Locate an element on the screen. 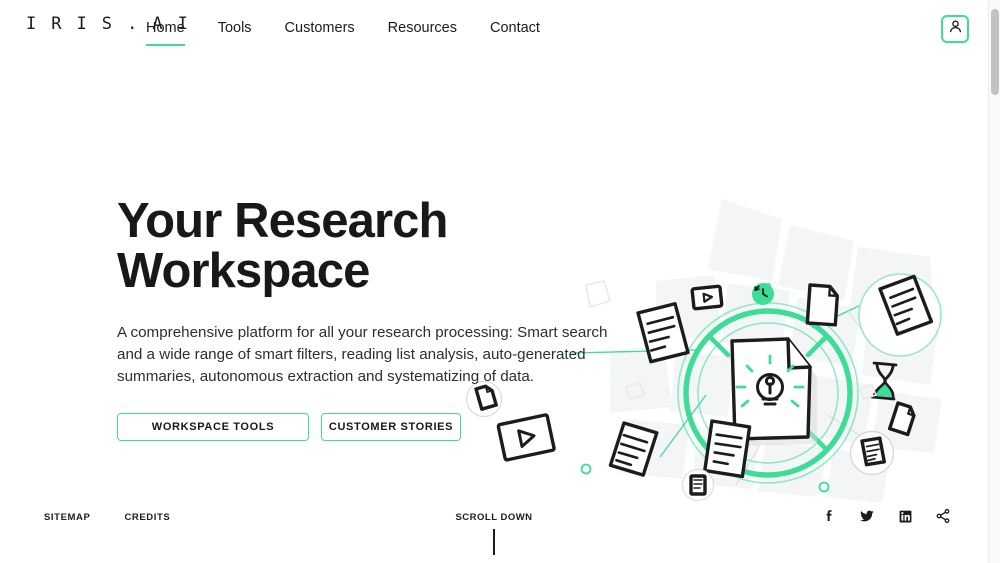 This screenshot has height=563, width=1000. nav-item-resources: Resources is located at coordinates (422, 32).